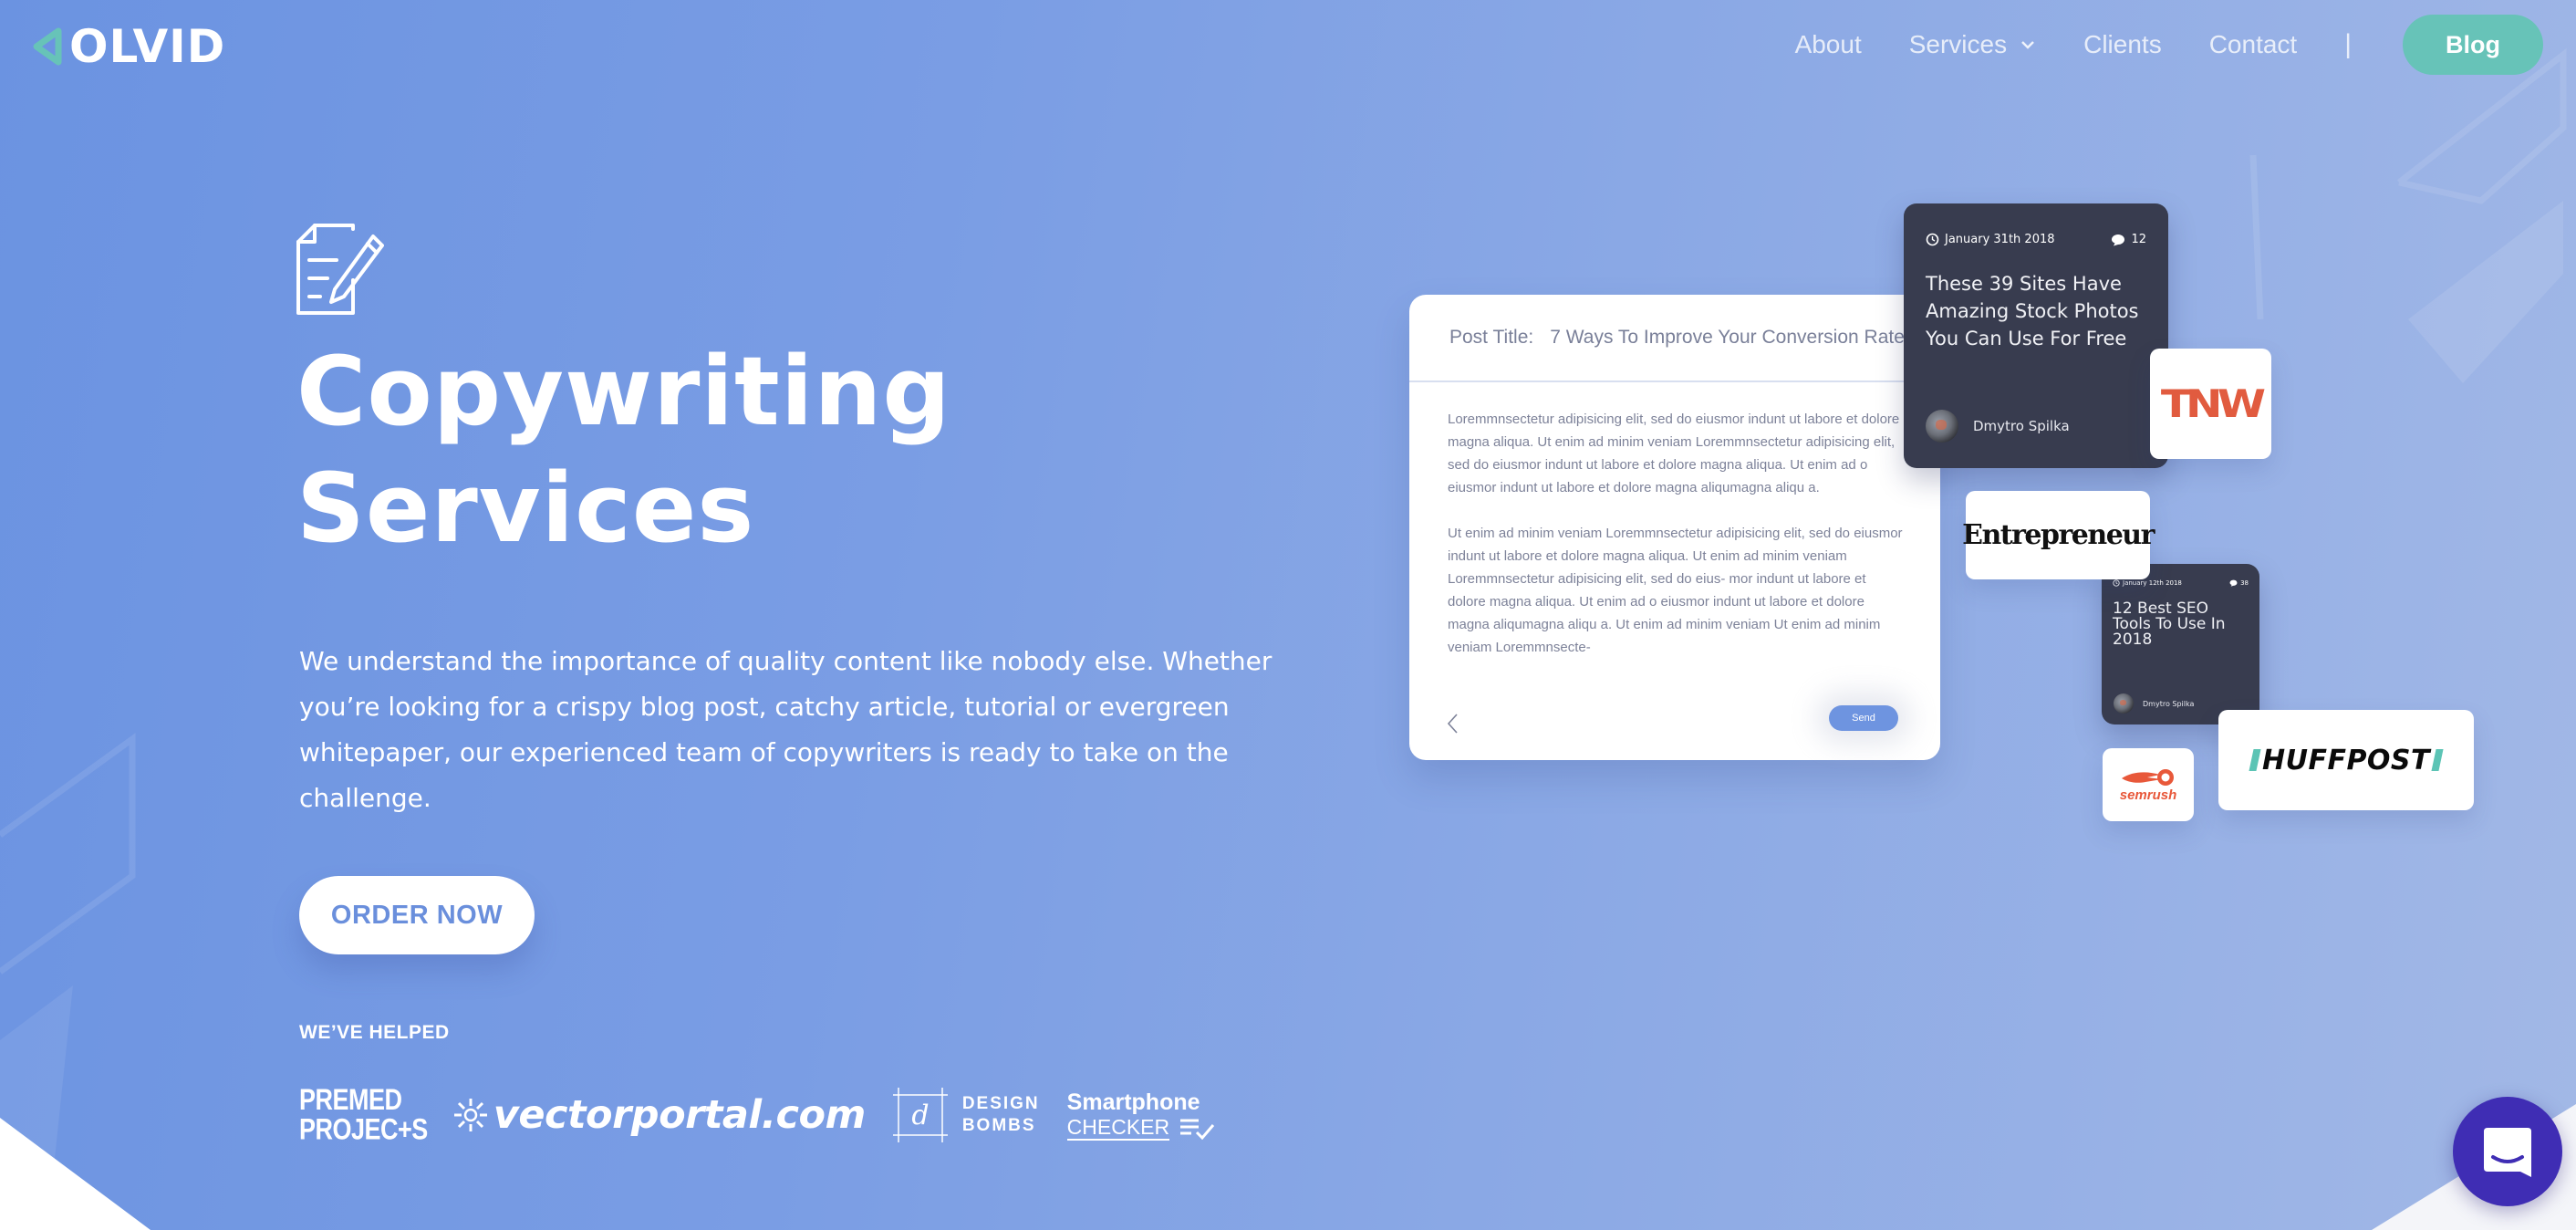 The height and width of the screenshot is (1230, 2576). I want to click on client-logo-vectorportal: vectorportal.com, so click(659, 1115).